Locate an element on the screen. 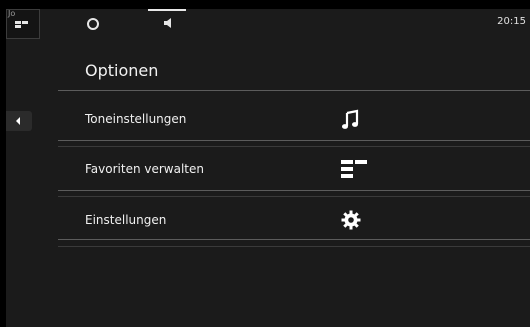  music-note-icon is located at coordinates (350, 119).